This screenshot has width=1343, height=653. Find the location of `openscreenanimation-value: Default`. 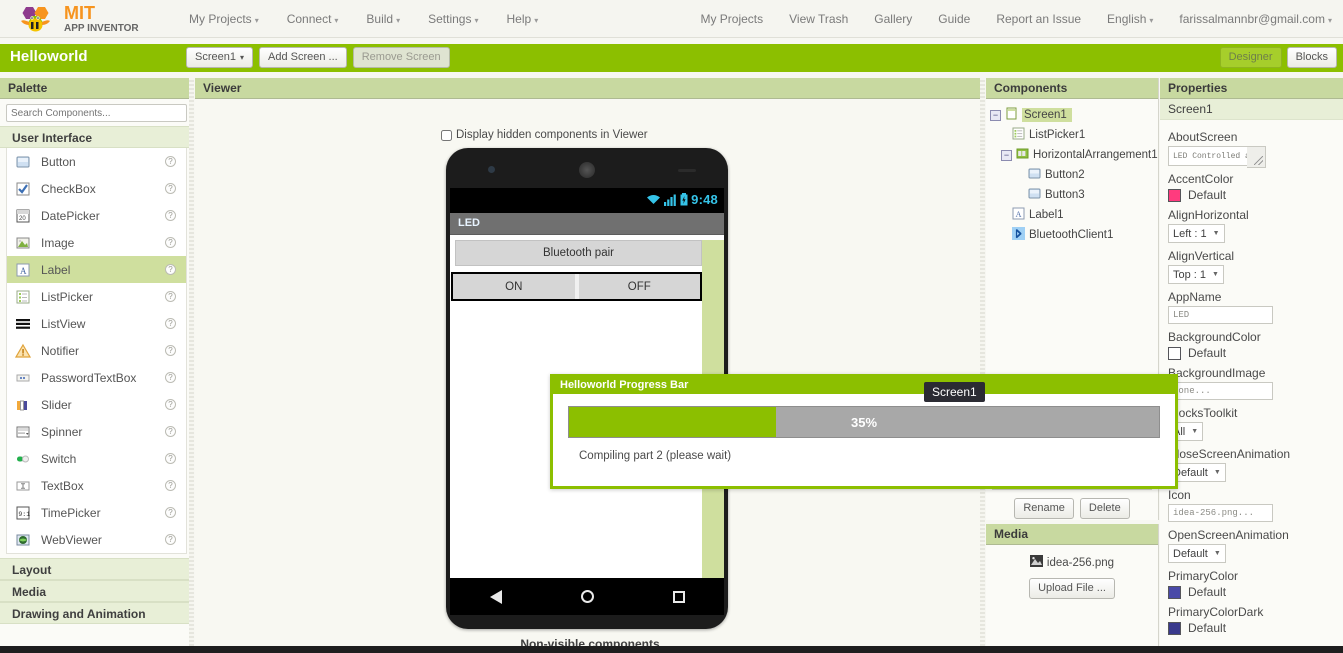

openscreenanimation-value: Default is located at coordinates (1190, 553).